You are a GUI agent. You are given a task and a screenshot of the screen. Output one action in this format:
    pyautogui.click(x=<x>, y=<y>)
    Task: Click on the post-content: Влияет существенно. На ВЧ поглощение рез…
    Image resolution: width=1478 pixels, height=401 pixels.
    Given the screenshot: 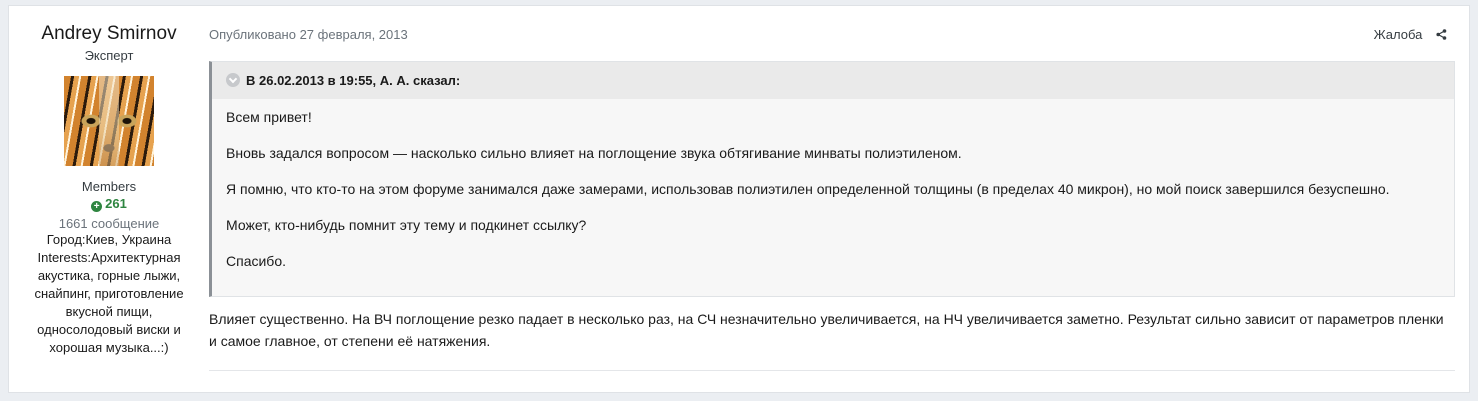 What is the action you would take?
    pyautogui.click(x=826, y=330)
    